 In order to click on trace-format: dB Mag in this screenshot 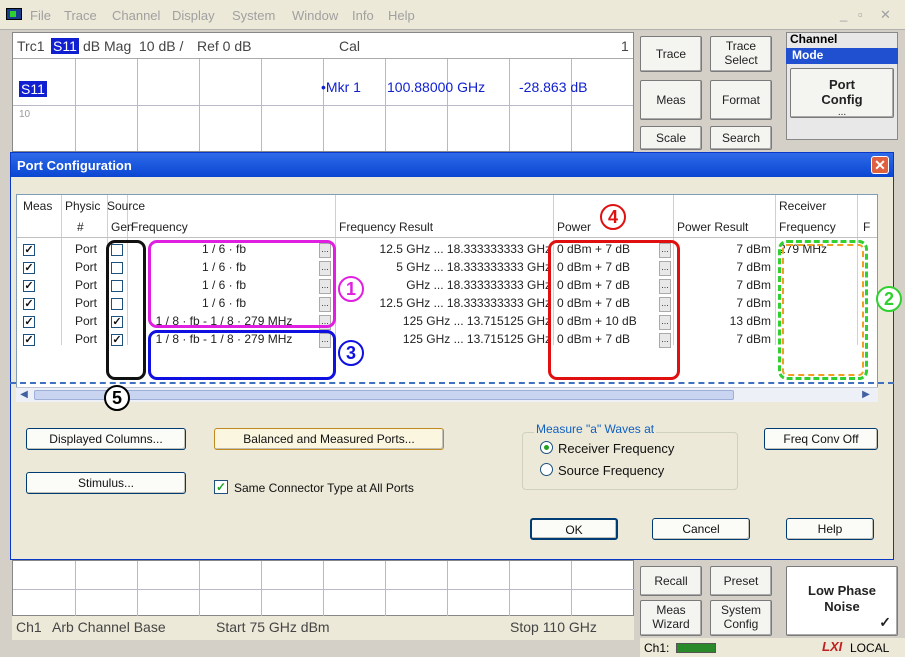, I will do `click(107, 46)`.